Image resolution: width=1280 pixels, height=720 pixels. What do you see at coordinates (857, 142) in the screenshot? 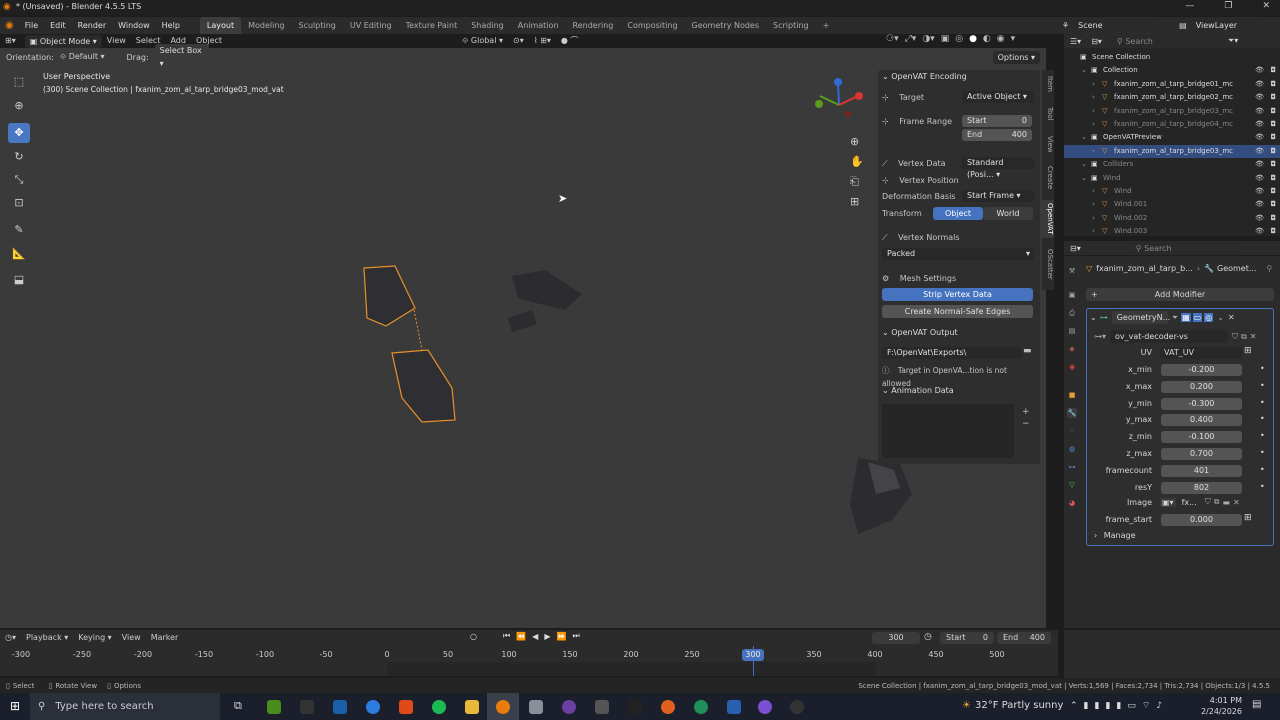
I see `zoom-icon: ⊕` at bounding box center [857, 142].